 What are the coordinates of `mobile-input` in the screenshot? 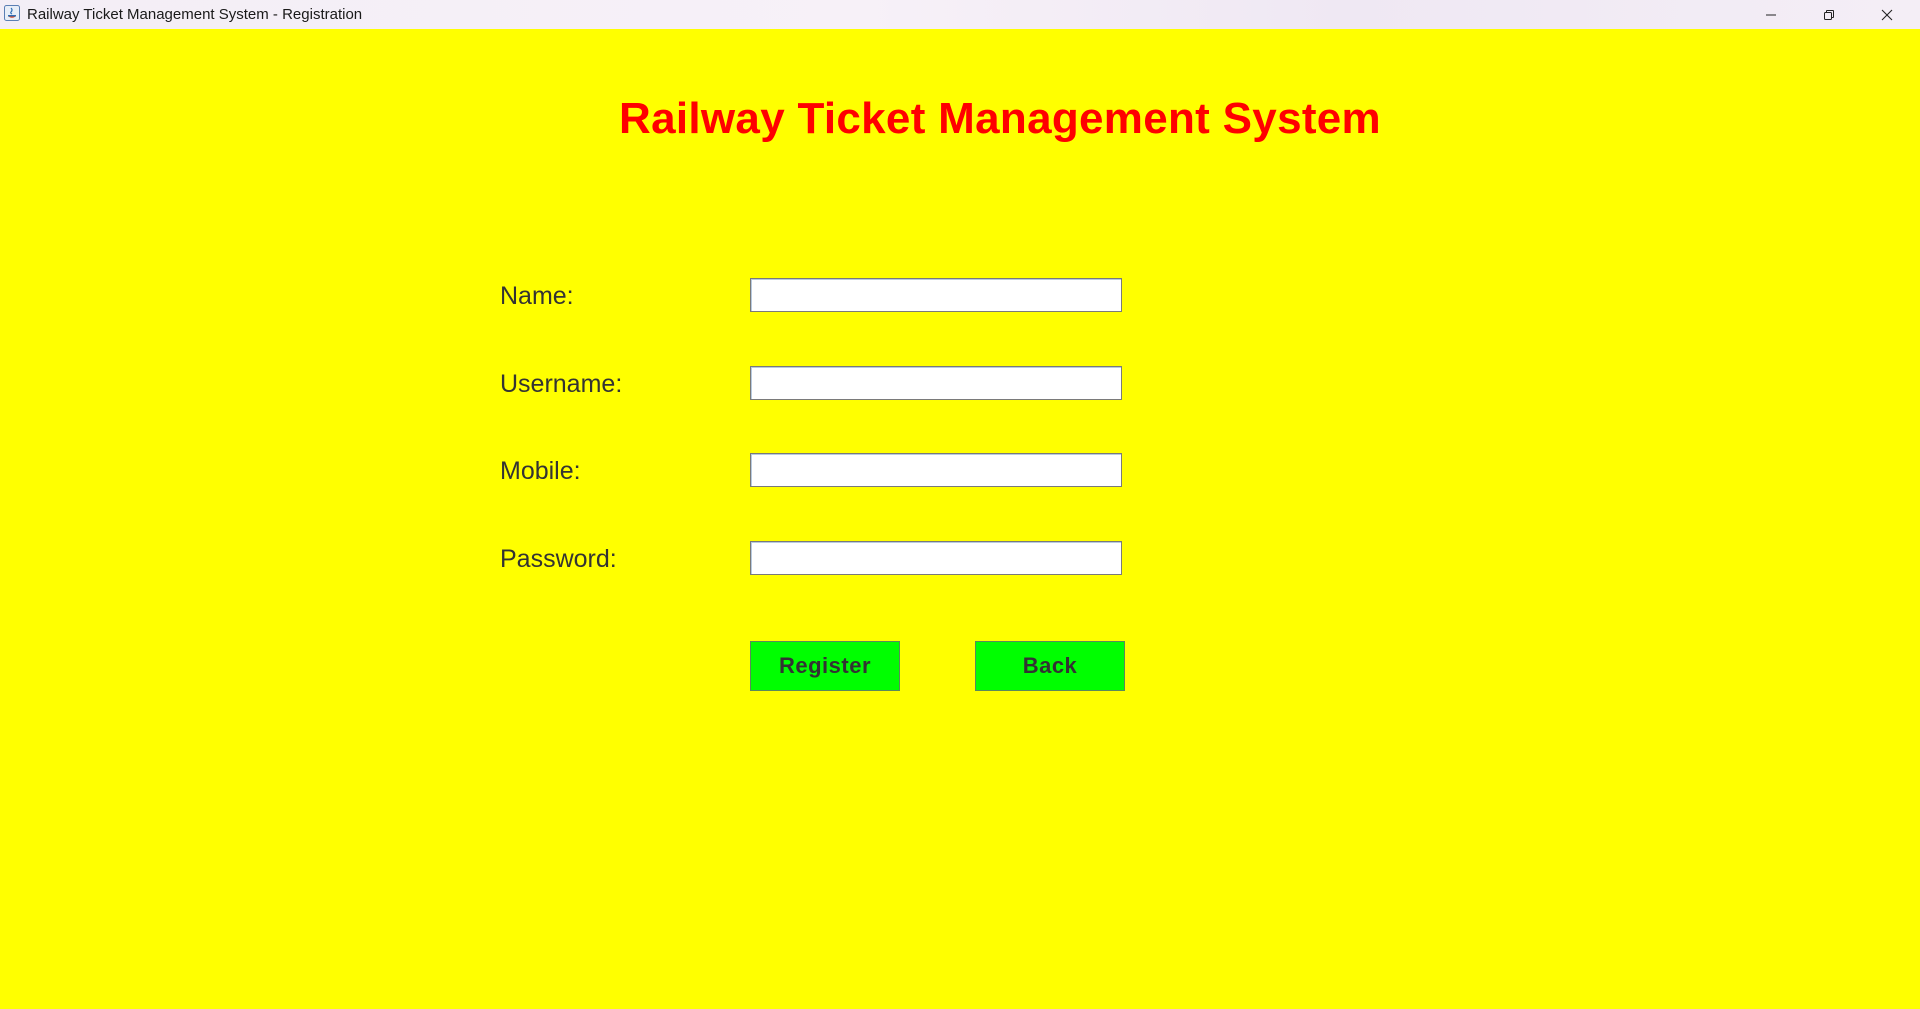 It's located at (936, 470).